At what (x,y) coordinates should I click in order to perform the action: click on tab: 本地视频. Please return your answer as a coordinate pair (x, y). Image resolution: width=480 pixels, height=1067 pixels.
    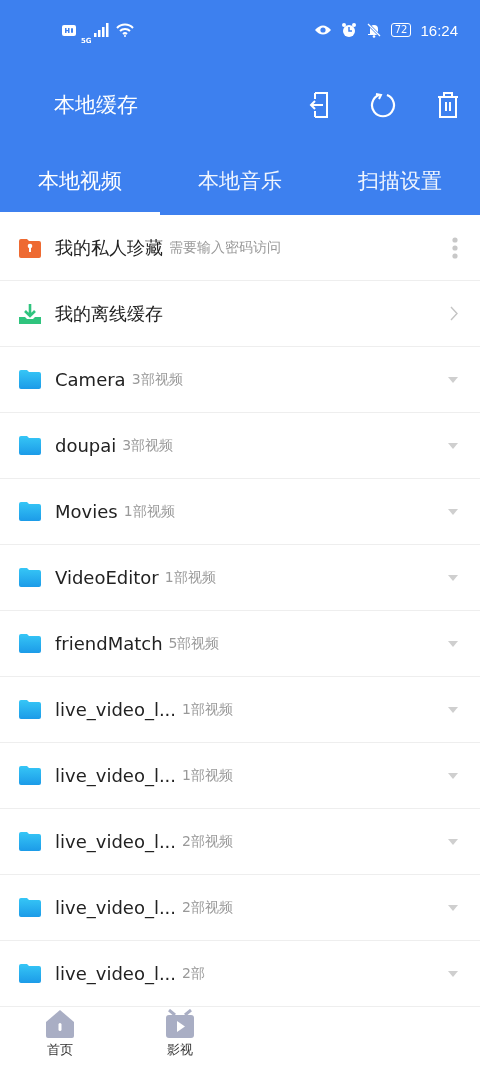
    Looking at the image, I should click on (80, 182).